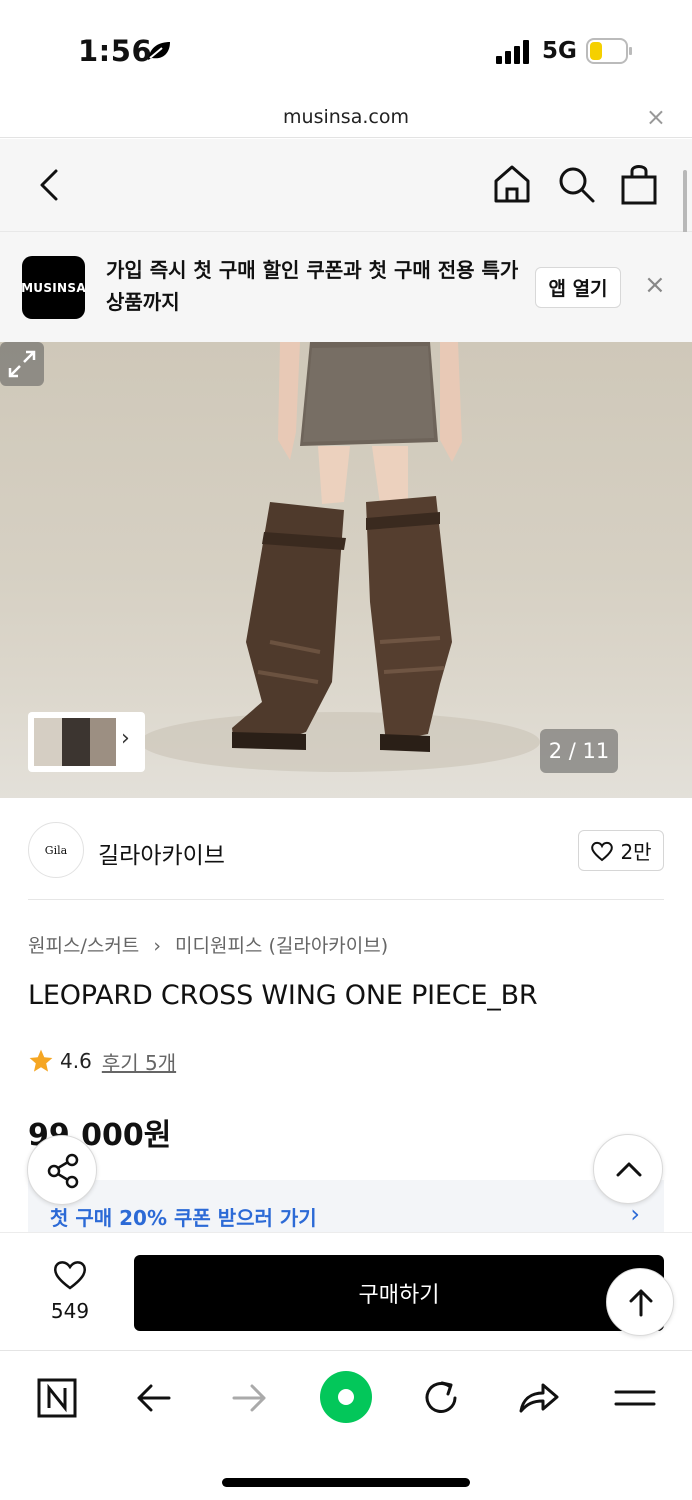 This screenshot has height=1500, width=692. I want to click on open-app-button: 앱 열기, so click(578, 287).